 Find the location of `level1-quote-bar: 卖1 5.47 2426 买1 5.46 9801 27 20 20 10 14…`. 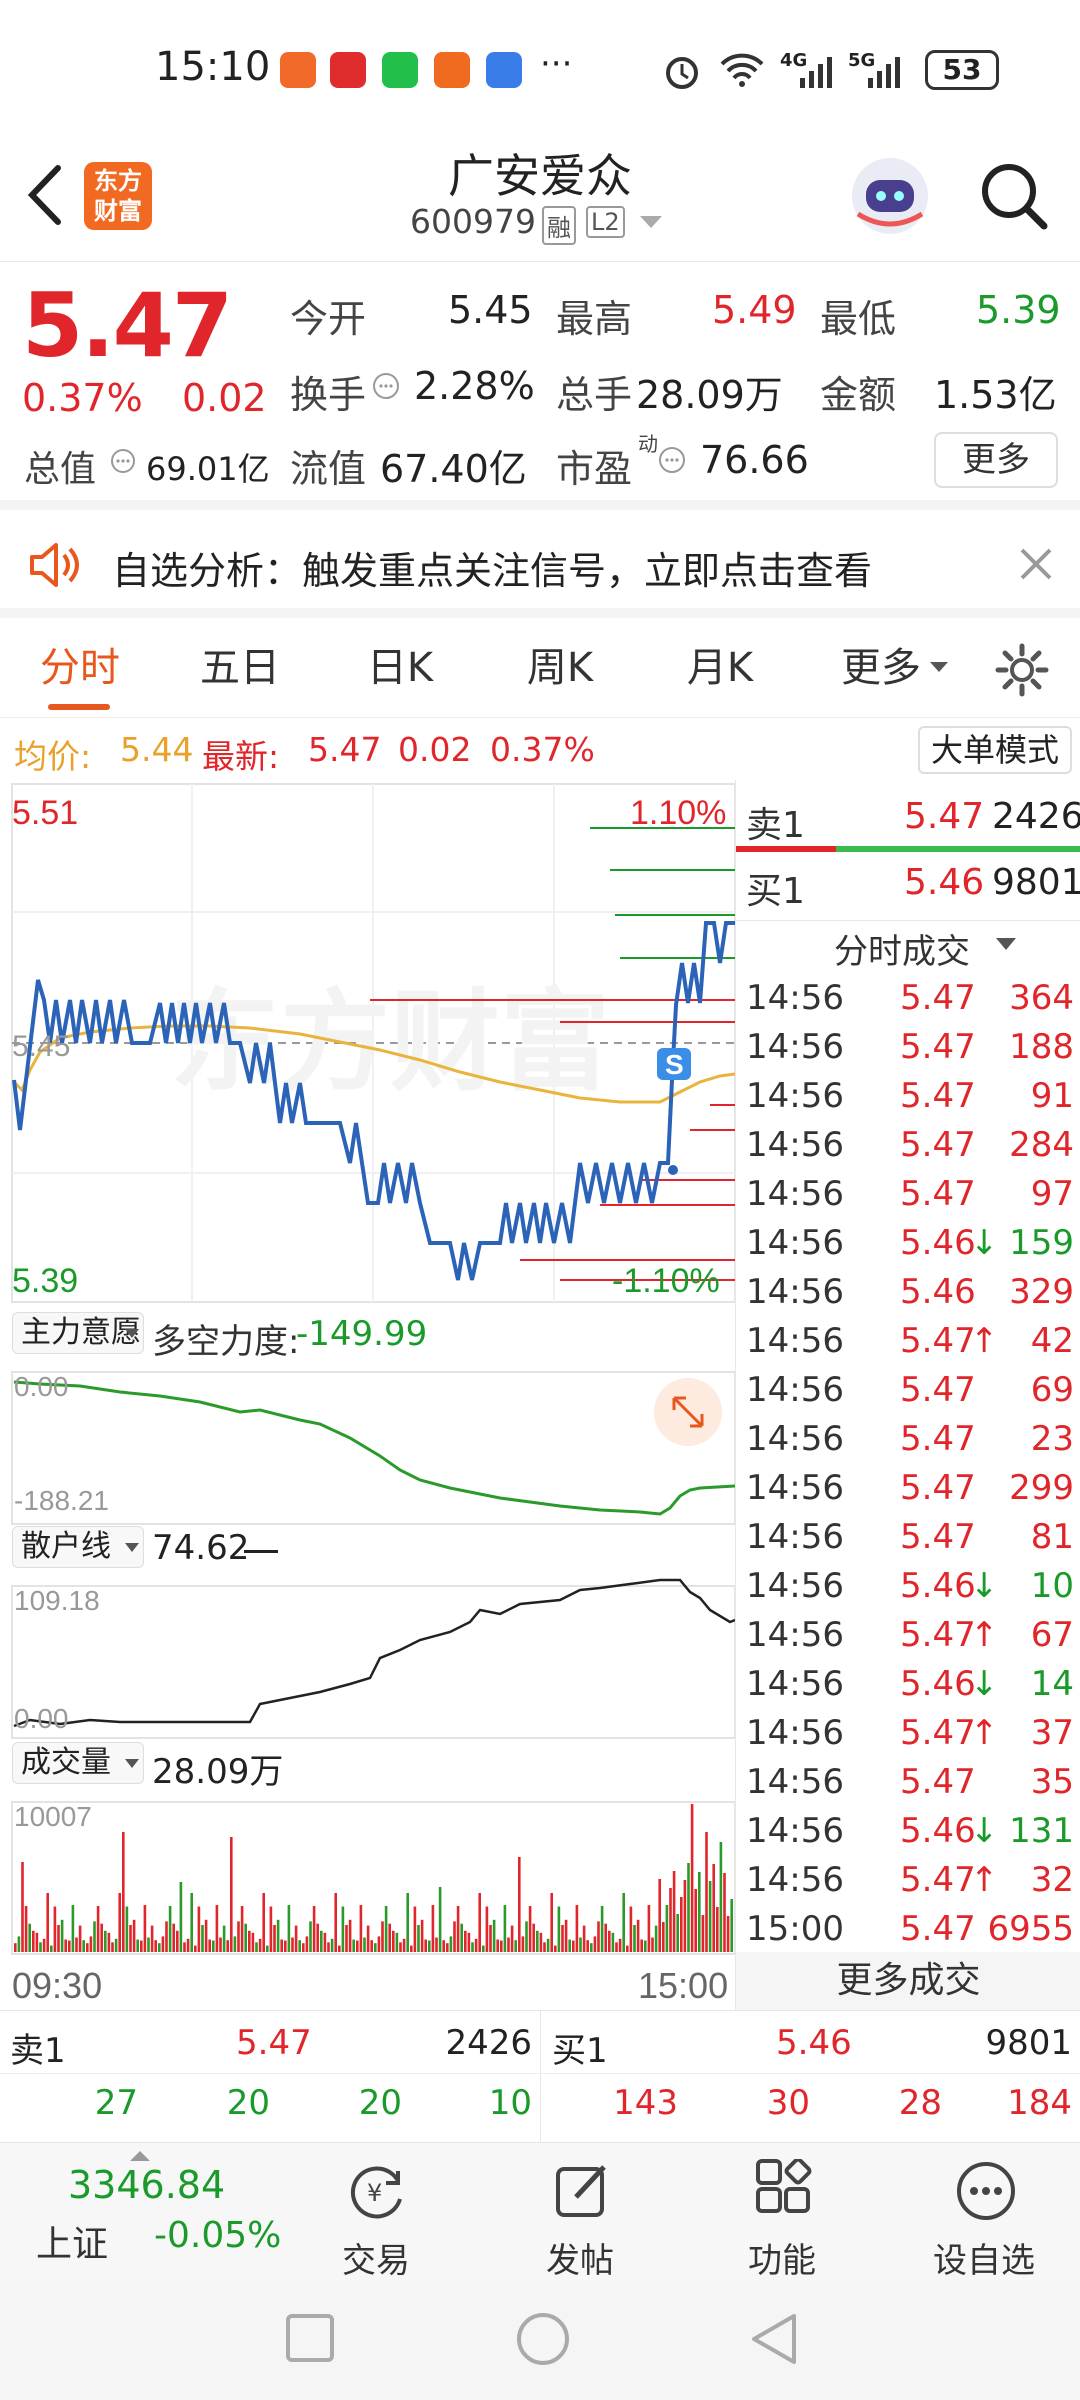

level1-quote-bar: 卖1 5.47 2426 买1 5.46 9801 27 20 20 10 14… is located at coordinates (540, 2076).